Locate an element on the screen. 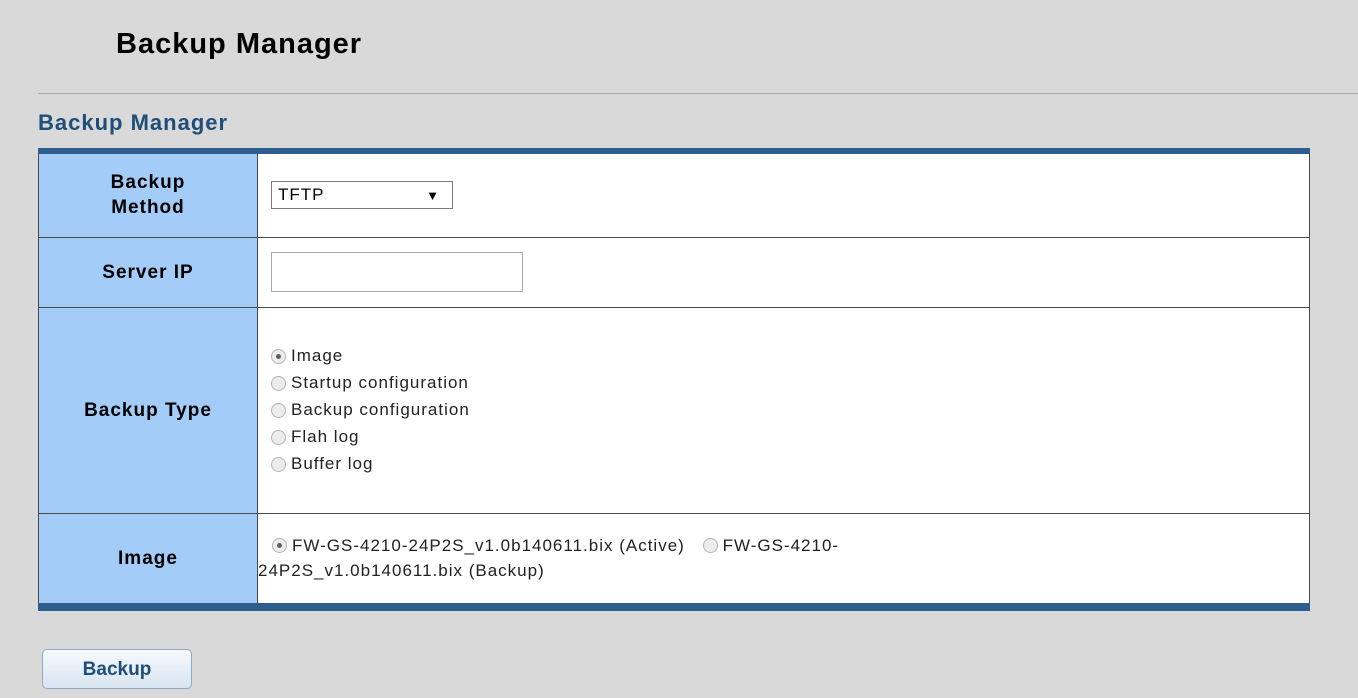 Image resolution: width=1358 pixels, height=698 pixels. backup-method-label: Backup Method is located at coordinates (148, 194).